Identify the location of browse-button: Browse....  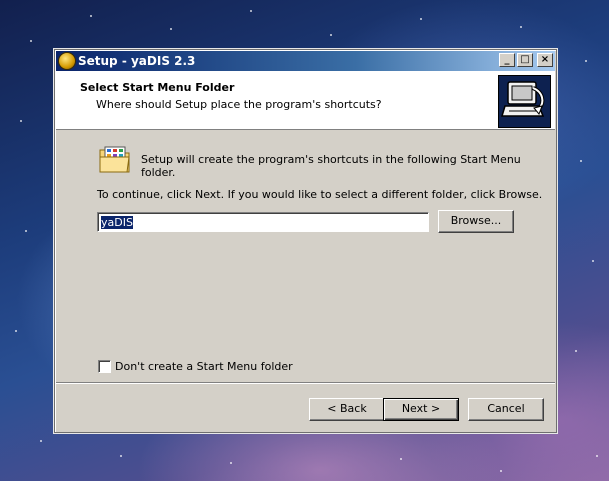
(476, 221).